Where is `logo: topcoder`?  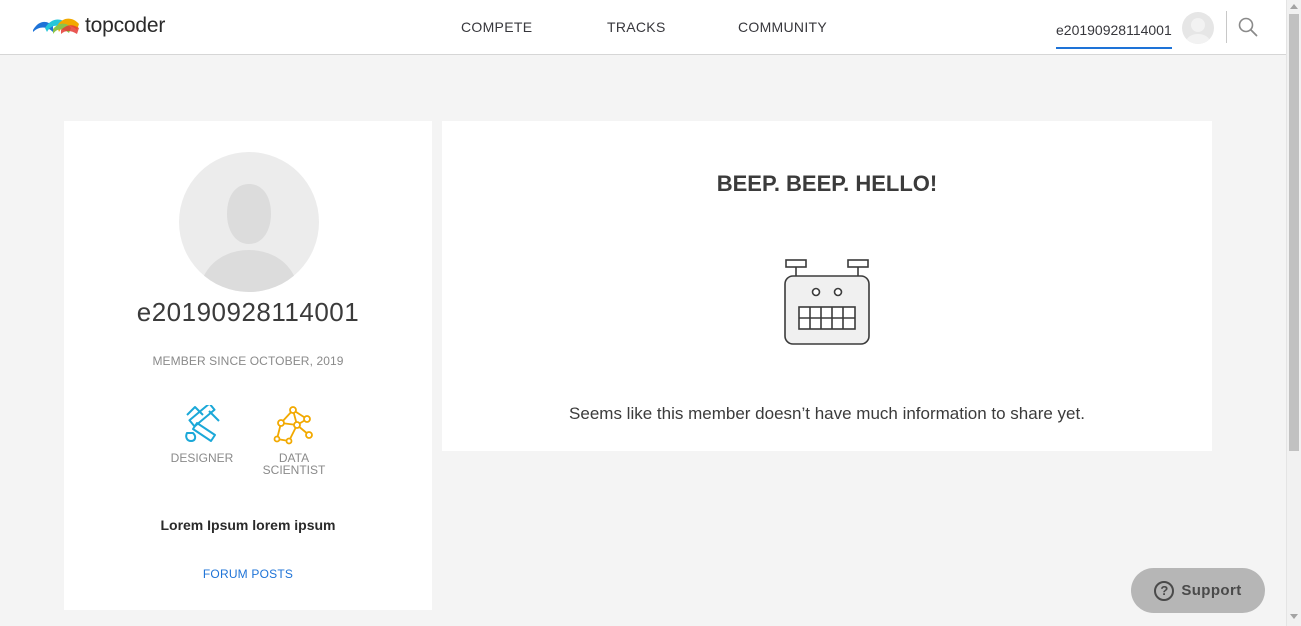
logo: topcoder is located at coordinates (98, 26).